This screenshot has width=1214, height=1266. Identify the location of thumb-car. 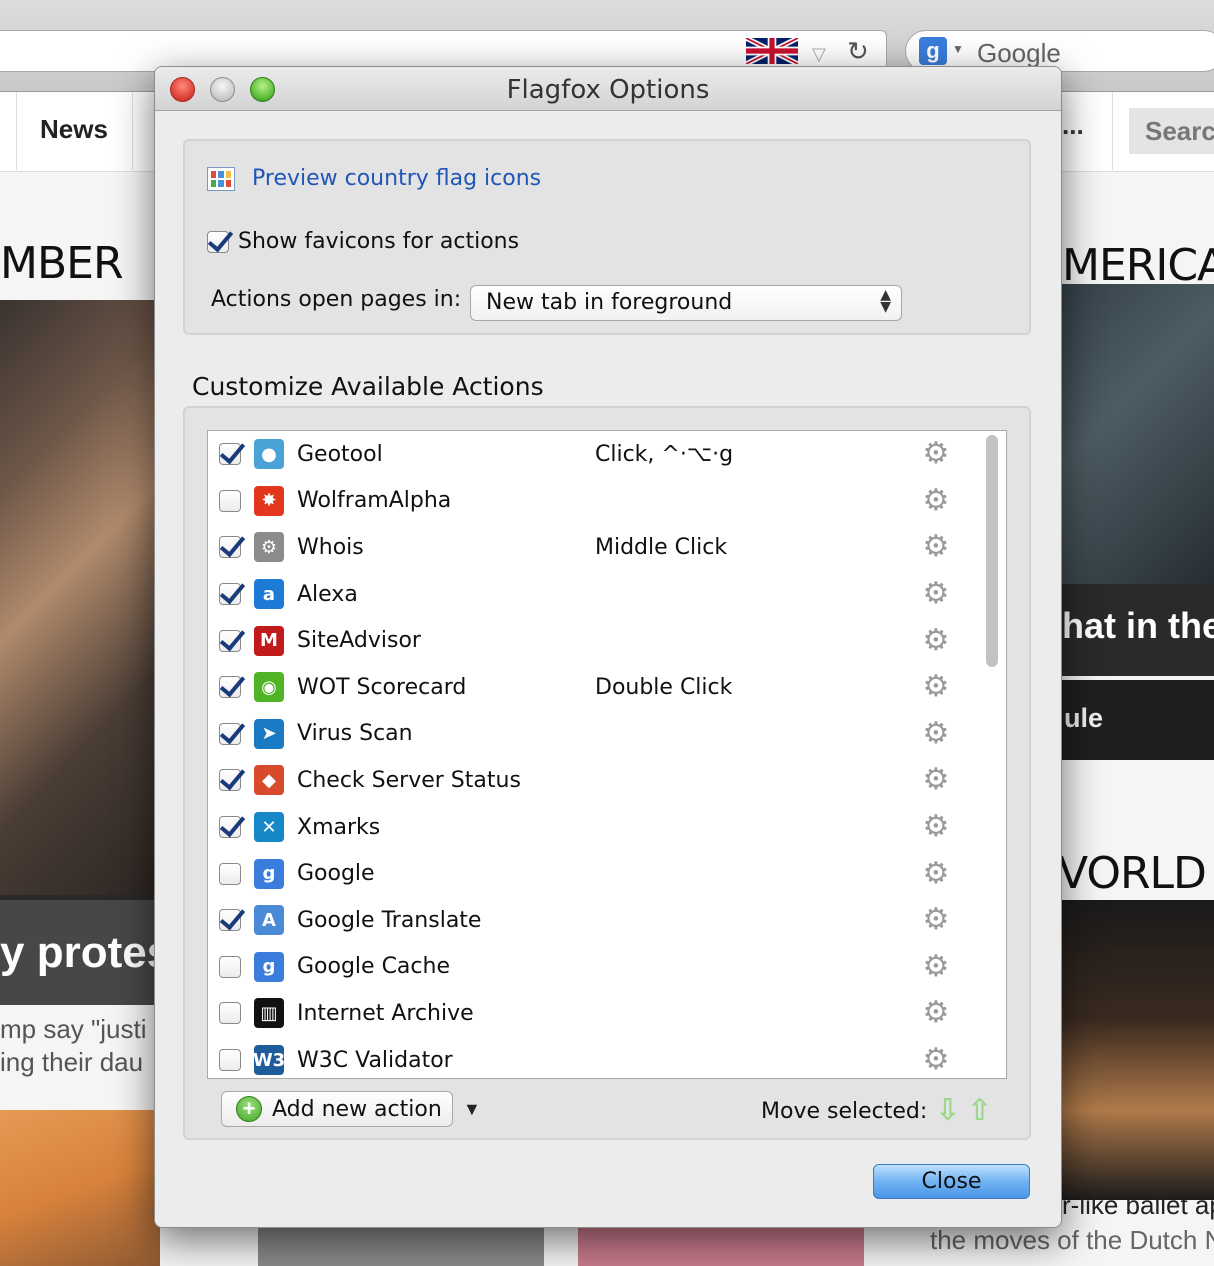
(401, 1247).